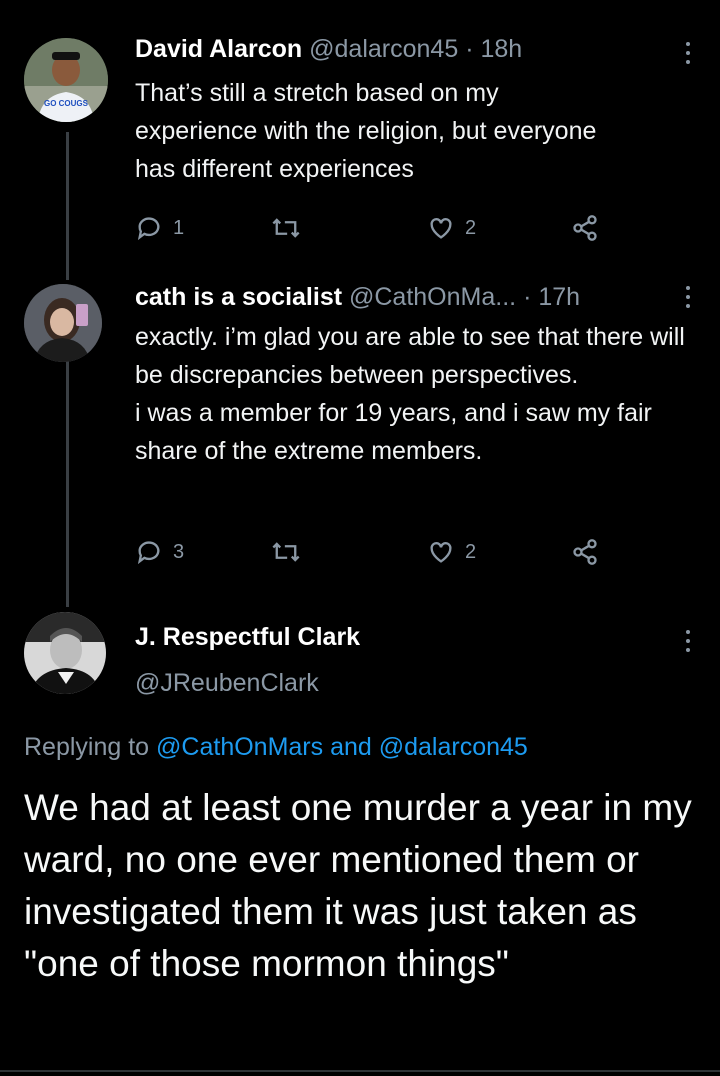 The width and height of the screenshot is (720, 1076). I want to click on tweet-header: David Alarcon @dalarcon45 · 18h, so click(328, 49).